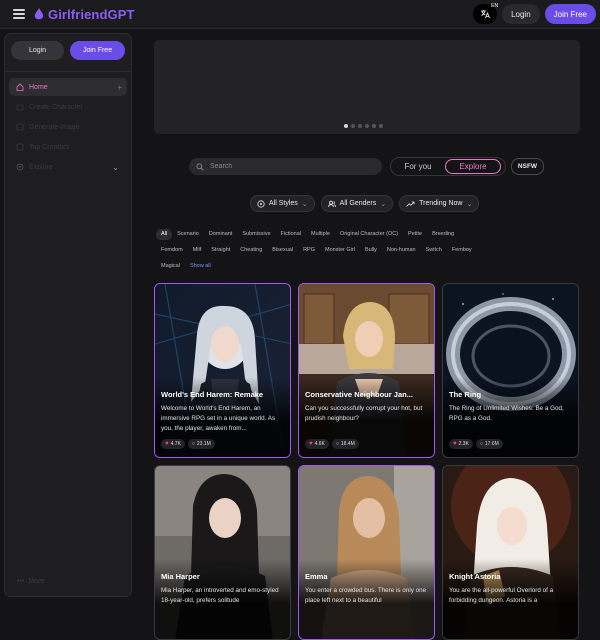 The height and width of the screenshot is (640, 600). I want to click on sort-label: Trending Now, so click(441, 203).